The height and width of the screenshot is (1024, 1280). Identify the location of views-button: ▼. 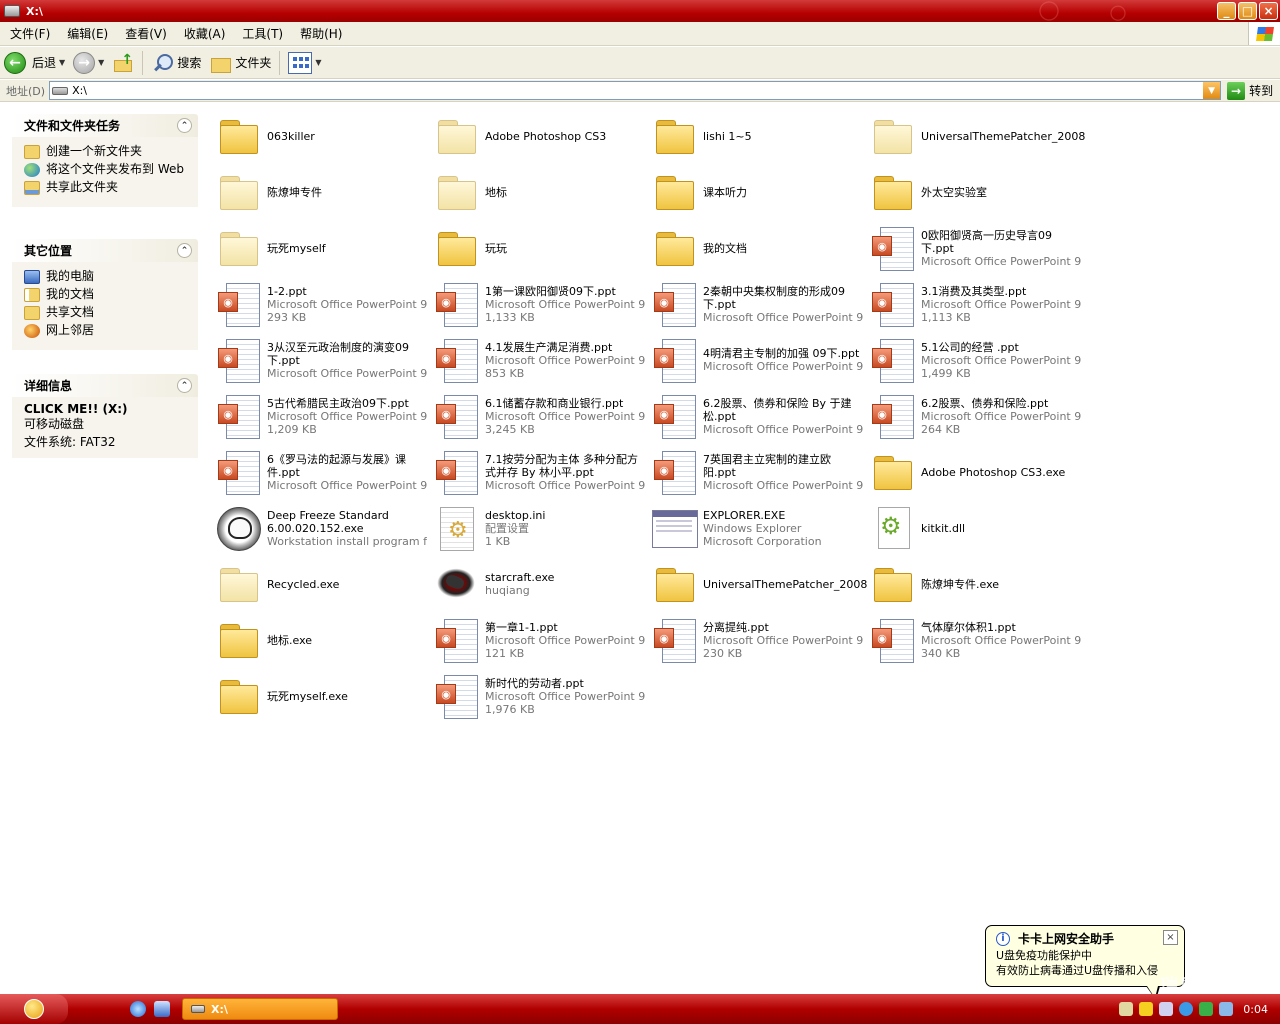
(304, 63).